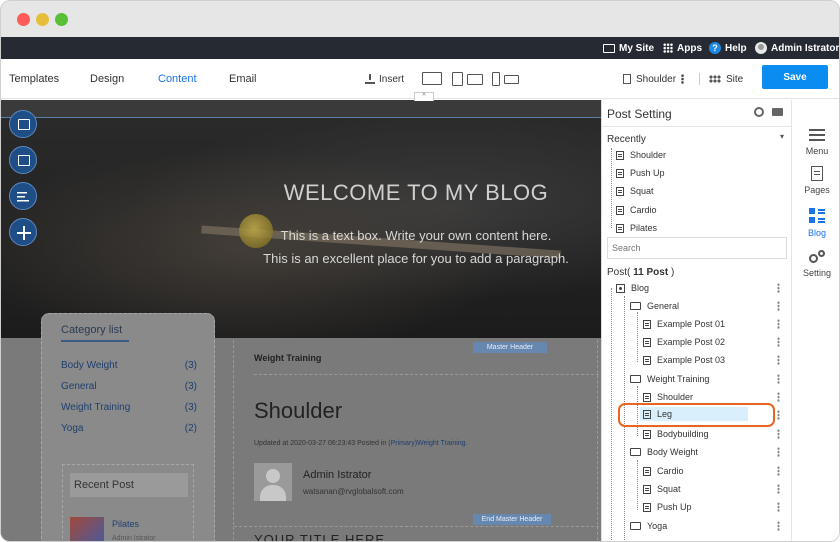  What do you see at coordinates (632, 288) in the screenshot?
I see `tree-root-blog: Blog` at bounding box center [632, 288].